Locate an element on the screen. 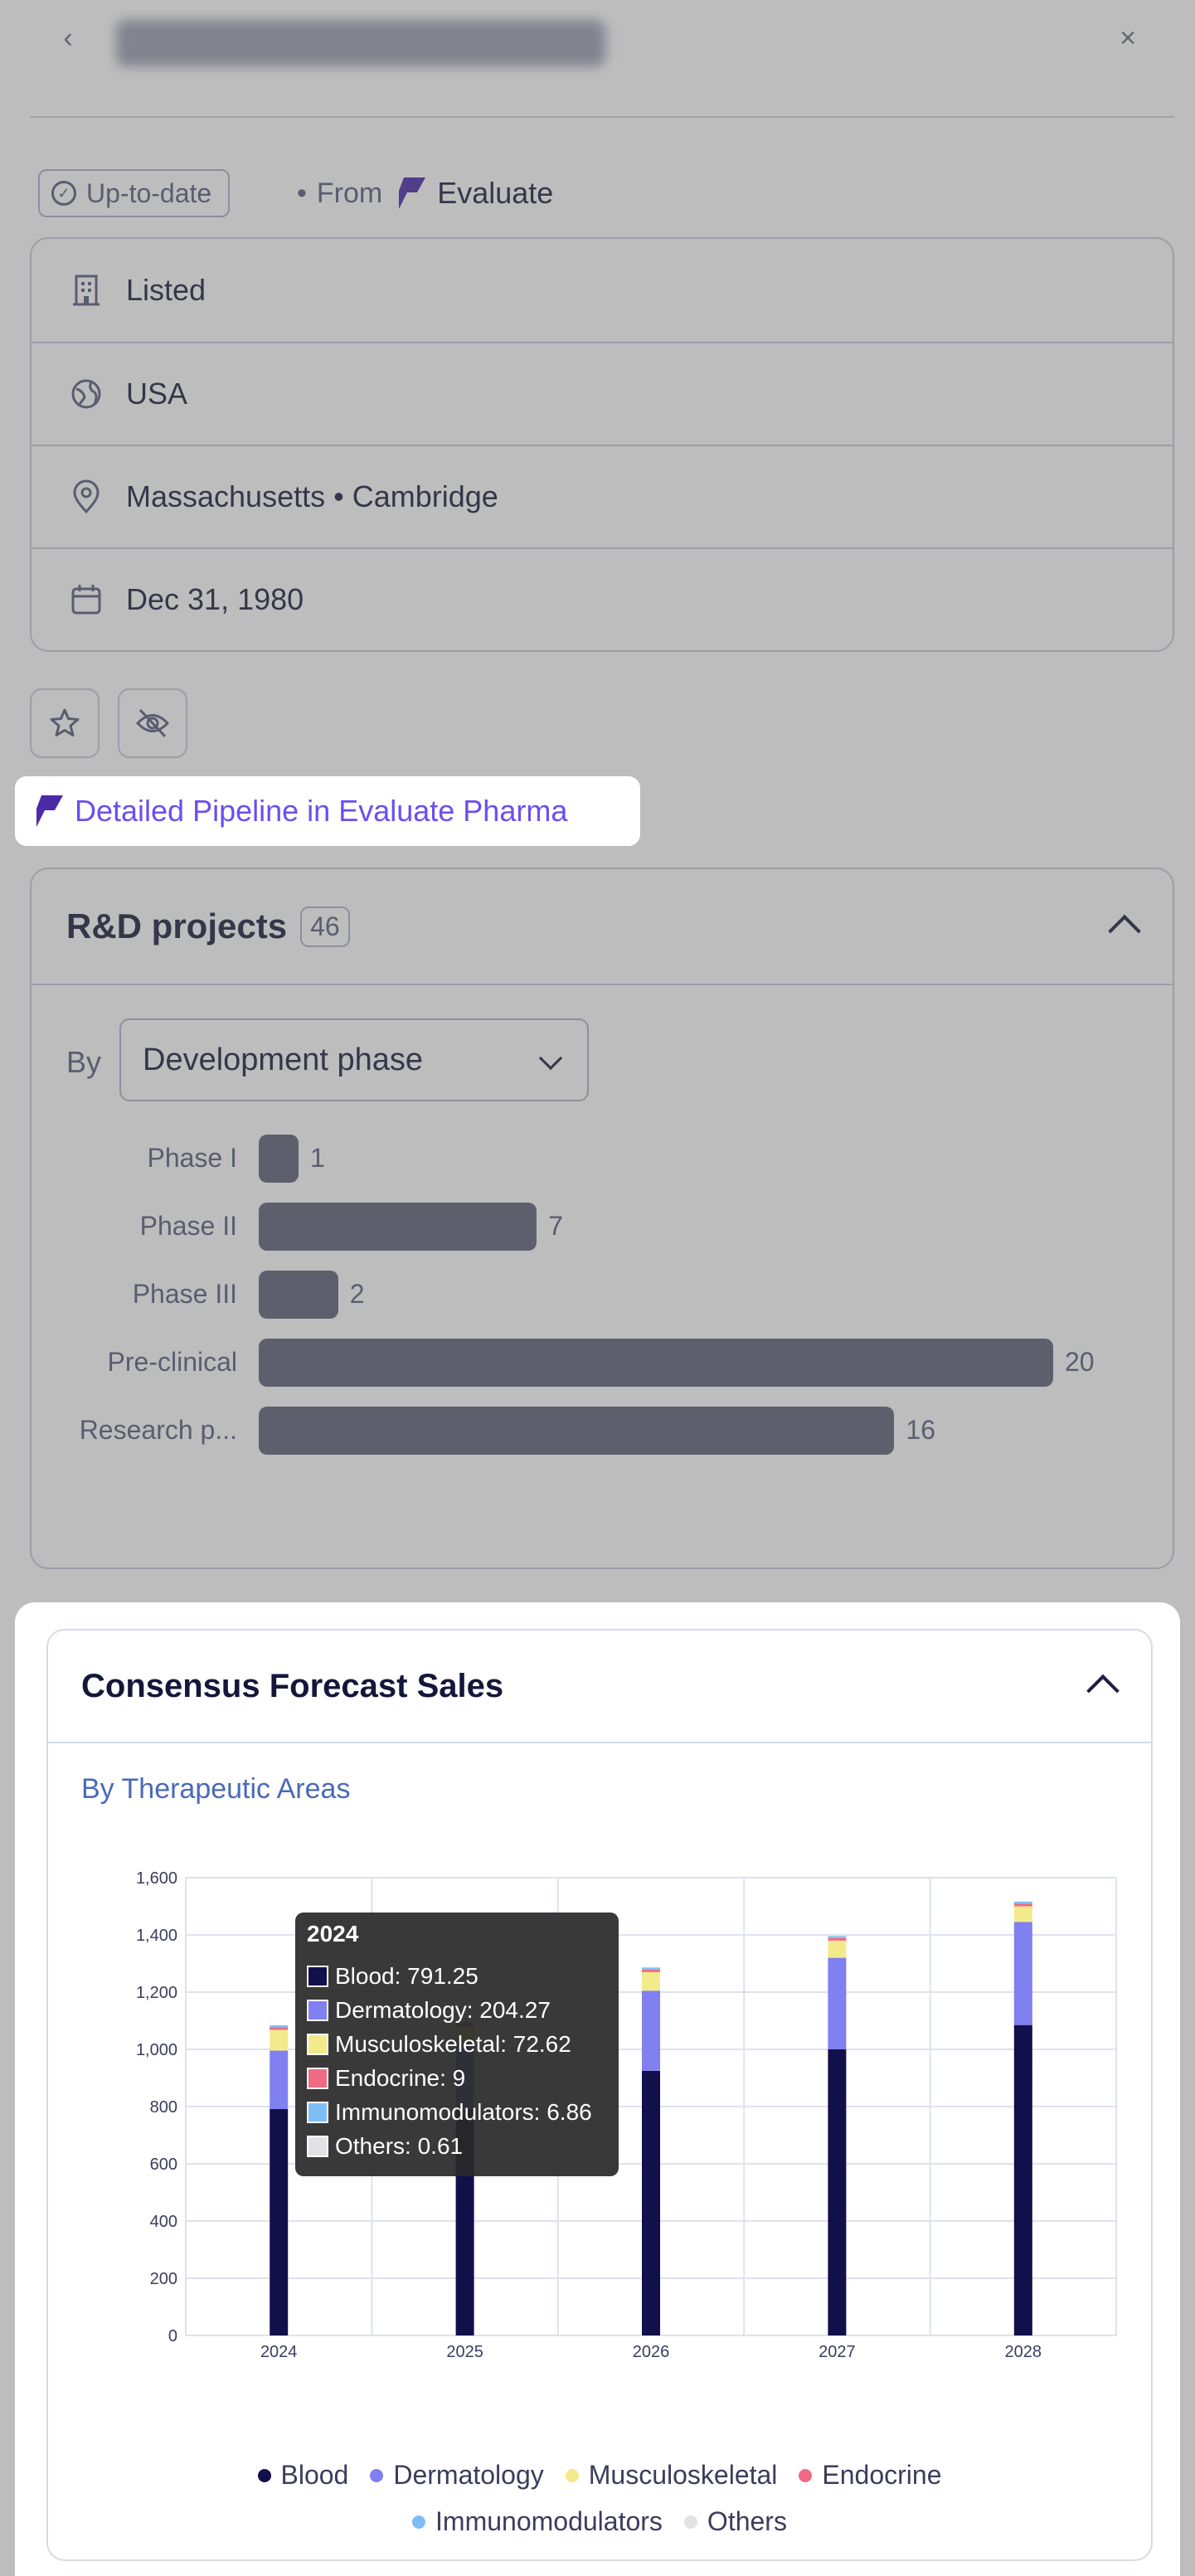 This screenshot has height=2576, width=1195. y-tick-label: 400 is located at coordinates (163, 2222).